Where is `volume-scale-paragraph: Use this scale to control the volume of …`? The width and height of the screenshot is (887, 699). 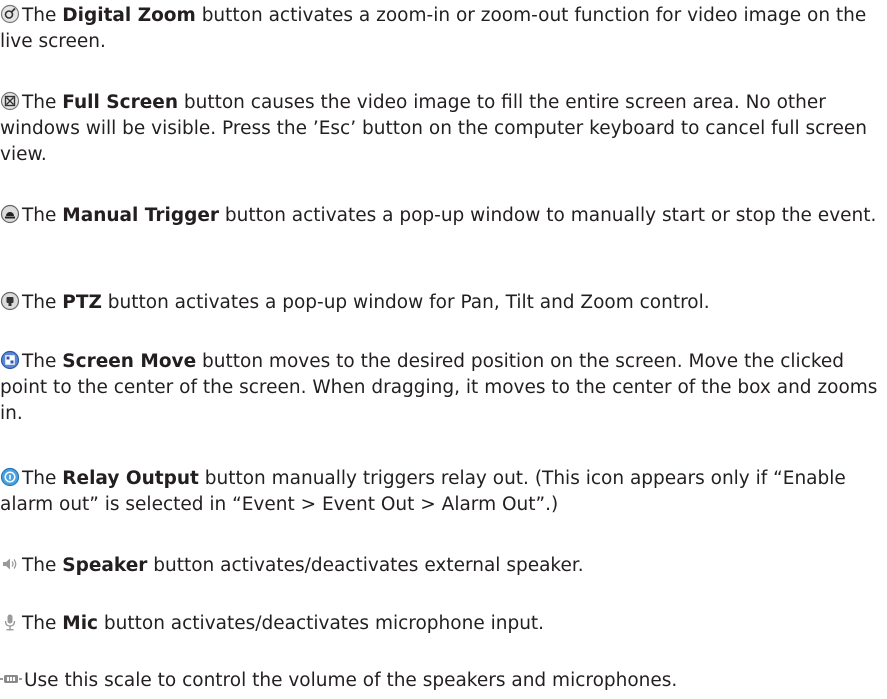 volume-scale-paragraph: Use this scale to control the volume of … is located at coordinates (442, 681).